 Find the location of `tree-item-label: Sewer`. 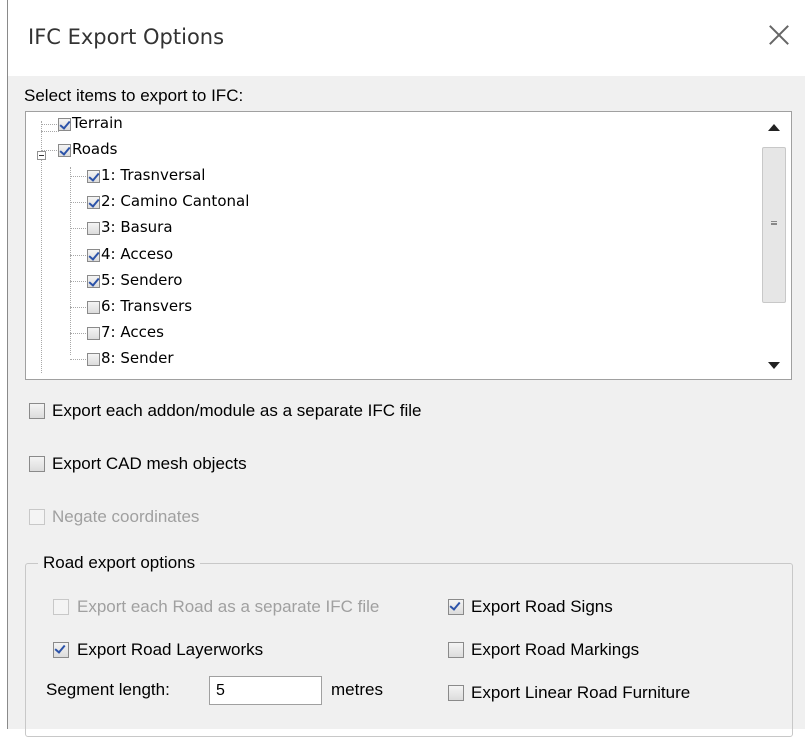

tree-item-label: Sewer is located at coordinates (95, 376).